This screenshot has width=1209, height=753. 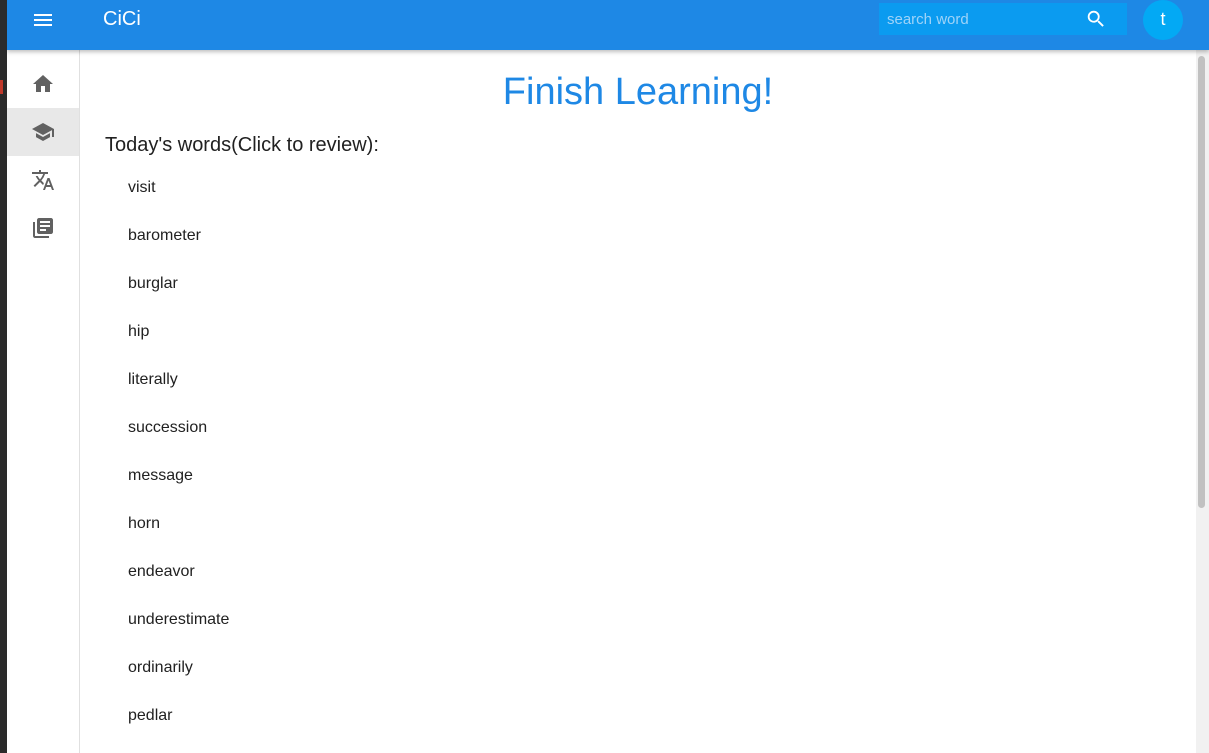 I want to click on school-icon, so click(x=43, y=132).